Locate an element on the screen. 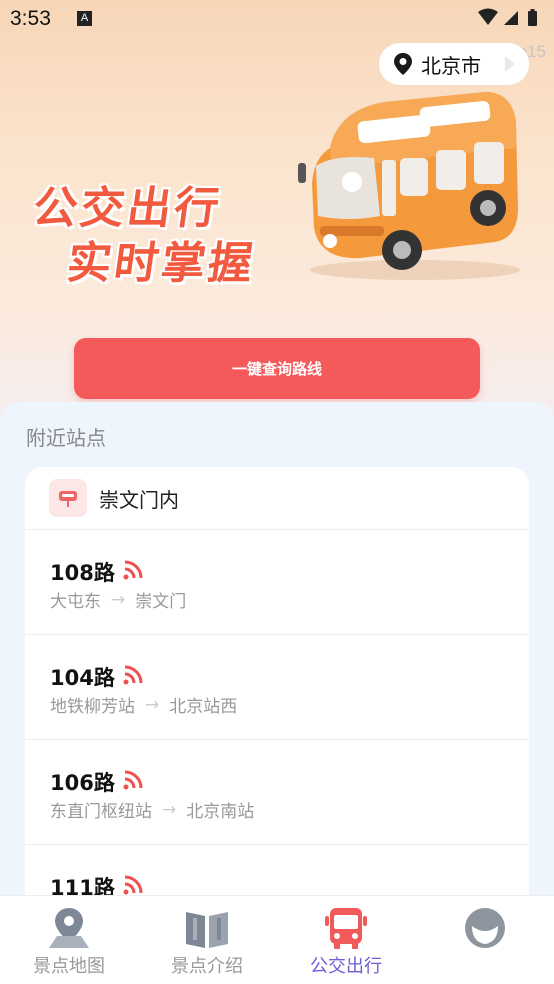 The image size is (554, 984). tab-bus-travel: 公交出行 is located at coordinates (346, 940).